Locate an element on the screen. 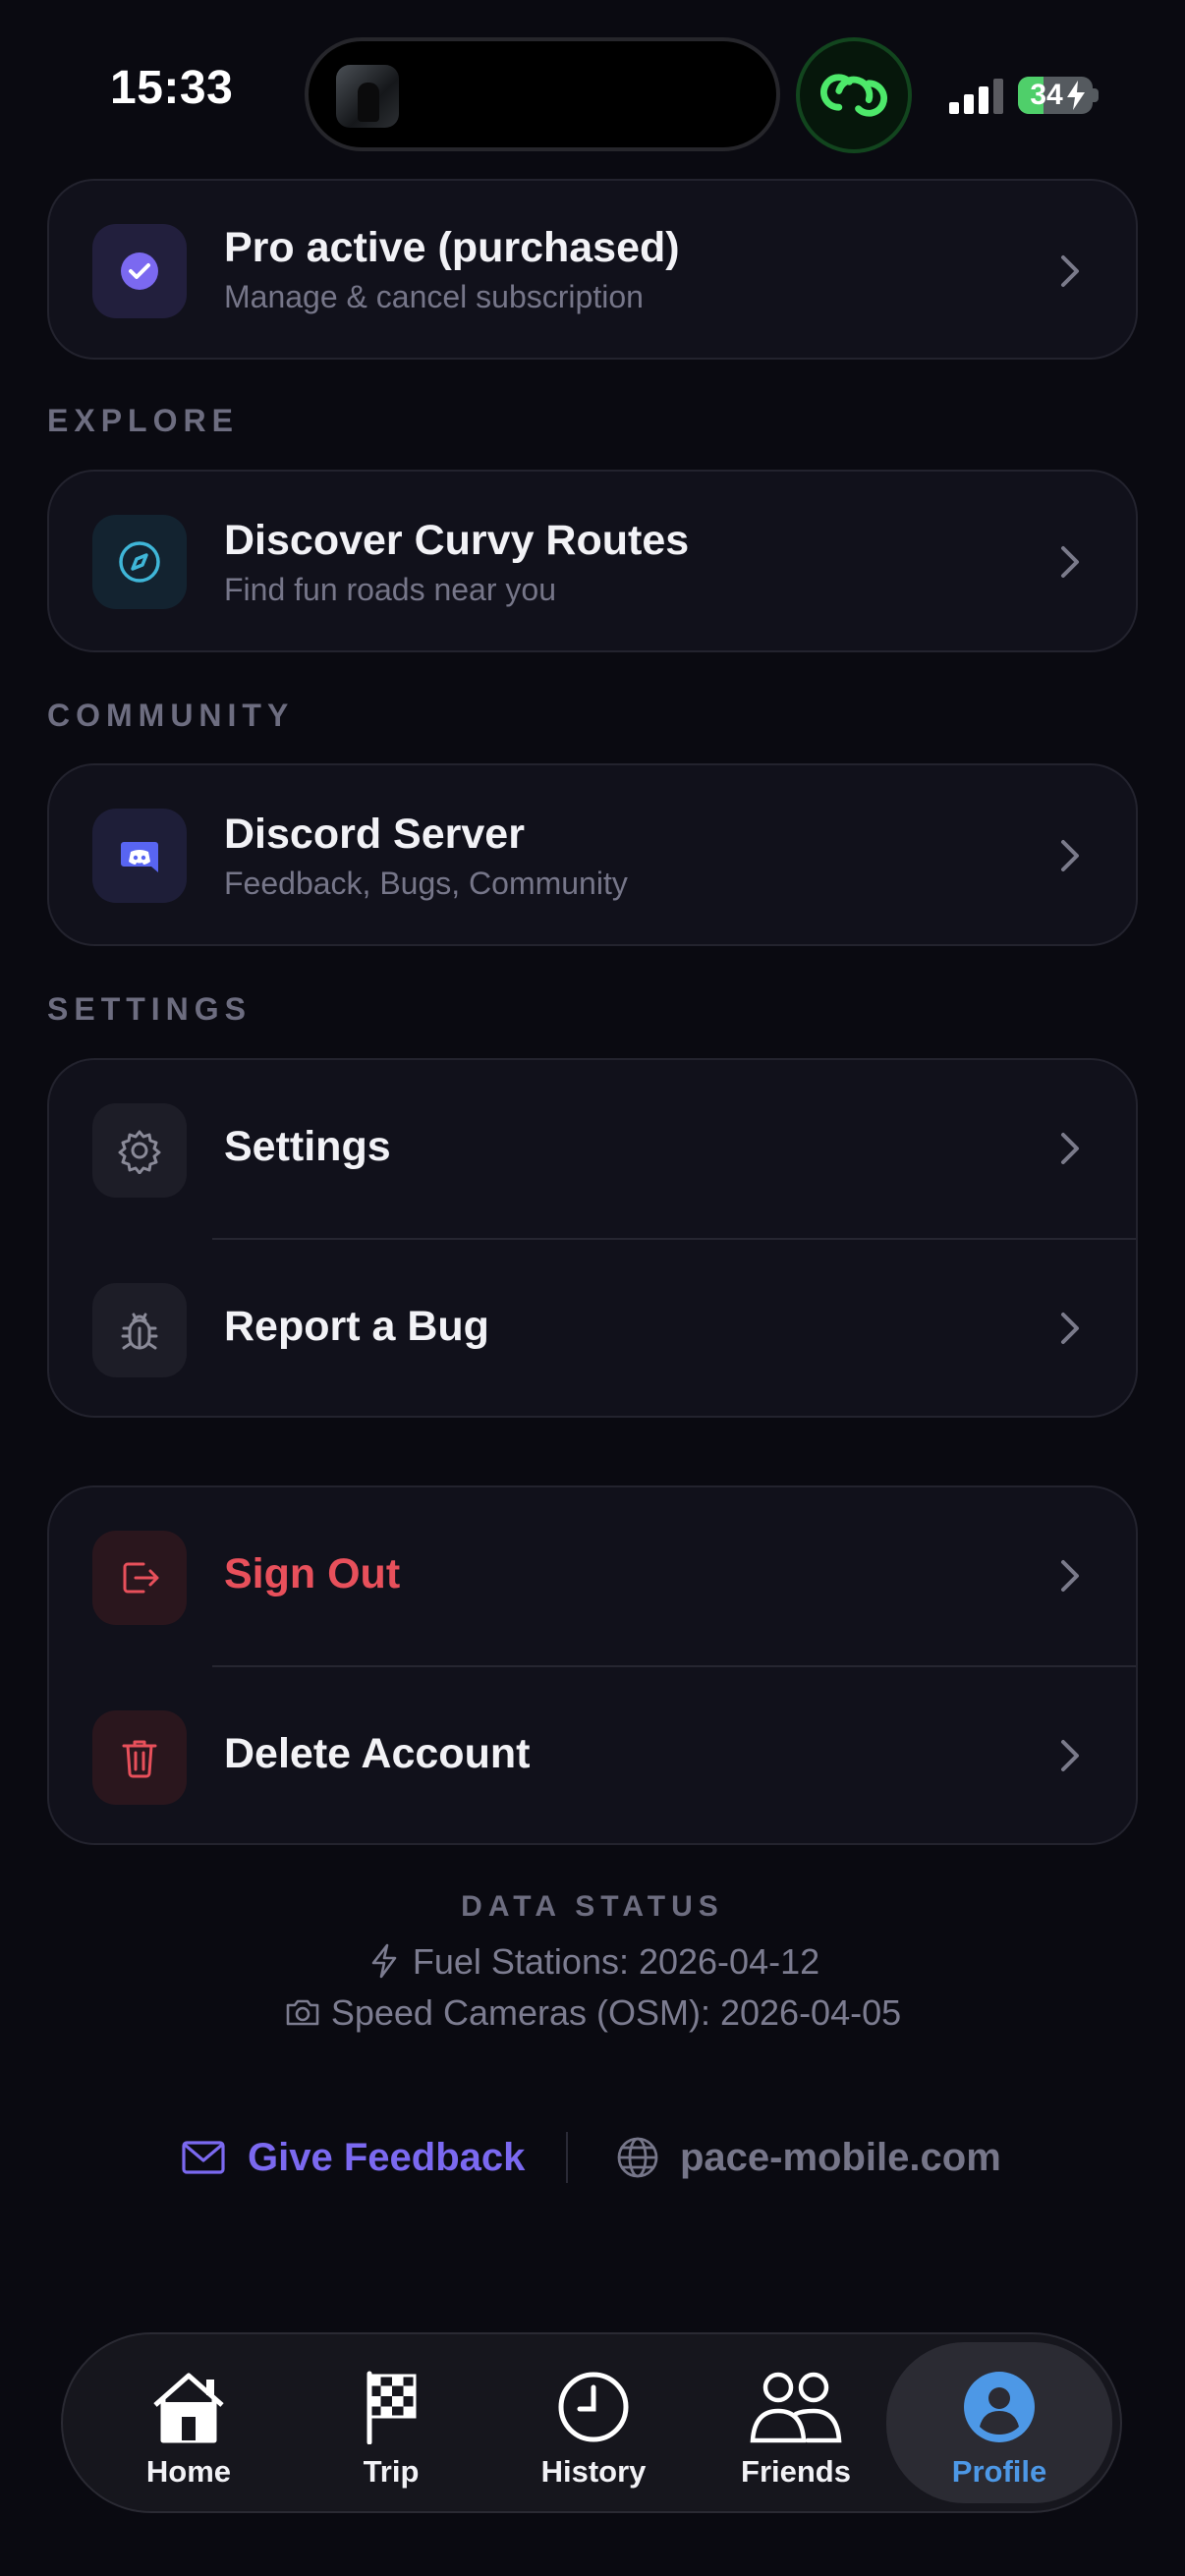  dynamic-island is located at coordinates (542, 94).